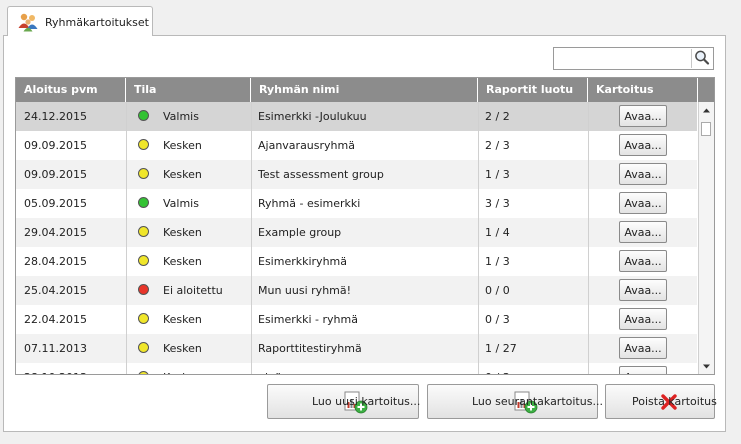 This screenshot has height=444, width=741. I want to click on col-header-group-name: Ryhmän nimi, so click(364, 90).